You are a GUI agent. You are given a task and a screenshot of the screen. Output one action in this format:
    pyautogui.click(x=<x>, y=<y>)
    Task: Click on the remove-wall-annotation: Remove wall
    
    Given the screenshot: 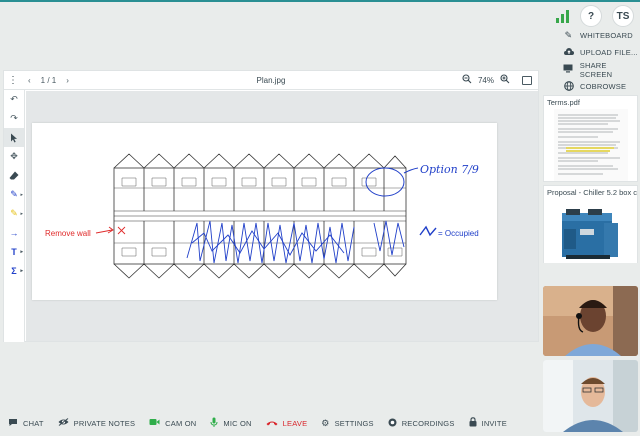 What is the action you would take?
    pyautogui.click(x=68, y=233)
    